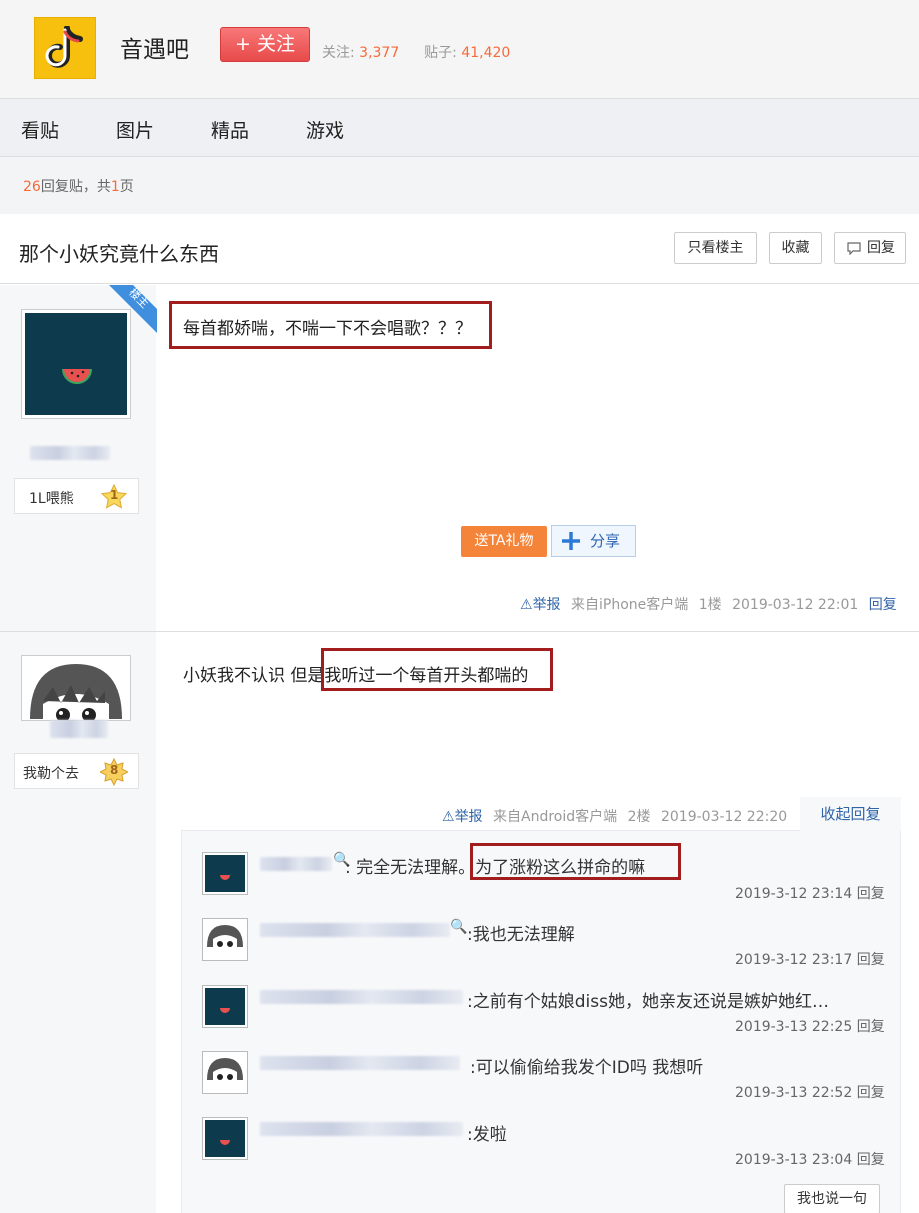 The width and height of the screenshot is (919, 1213). I want to click on post-1-floor: 1楼, so click(710, 605).